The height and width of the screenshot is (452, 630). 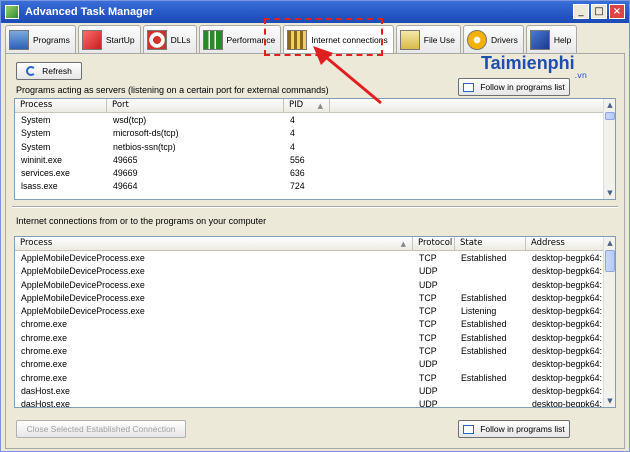 I want to click on table-row: services.exe 49669 636, so click(x=172, y=173).